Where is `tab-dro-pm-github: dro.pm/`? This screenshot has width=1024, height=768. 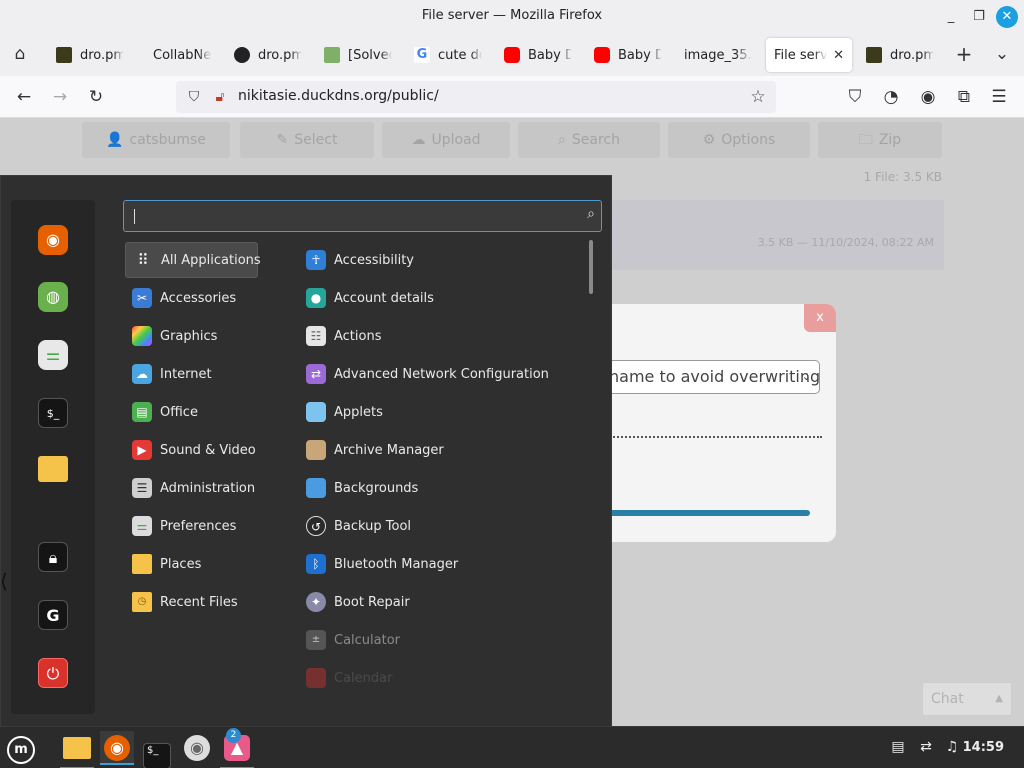 tab-dro-pm-github: dro.pm/ is located at coordinates (268, 55).